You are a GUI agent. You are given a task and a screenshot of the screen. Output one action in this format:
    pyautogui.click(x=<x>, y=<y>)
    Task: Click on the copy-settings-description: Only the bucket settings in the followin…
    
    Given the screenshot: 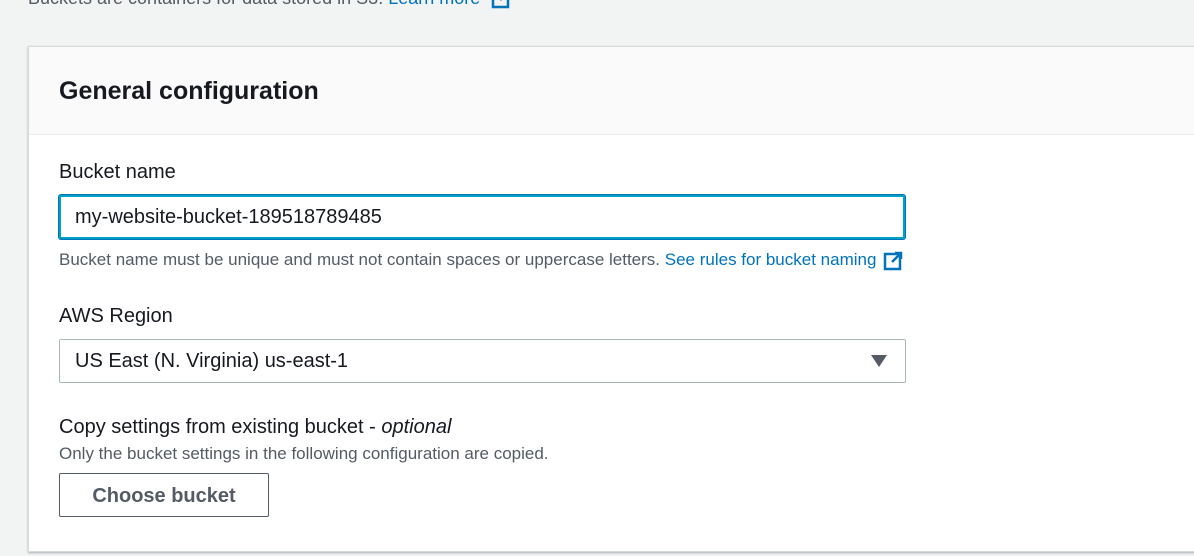 What is the action you would take?
    pyautogui.click(x=304, y=453)
    